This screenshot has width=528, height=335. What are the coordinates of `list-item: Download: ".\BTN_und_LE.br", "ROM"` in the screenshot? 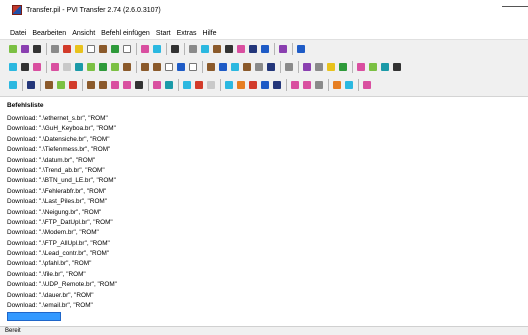 It's located at (62, 181).